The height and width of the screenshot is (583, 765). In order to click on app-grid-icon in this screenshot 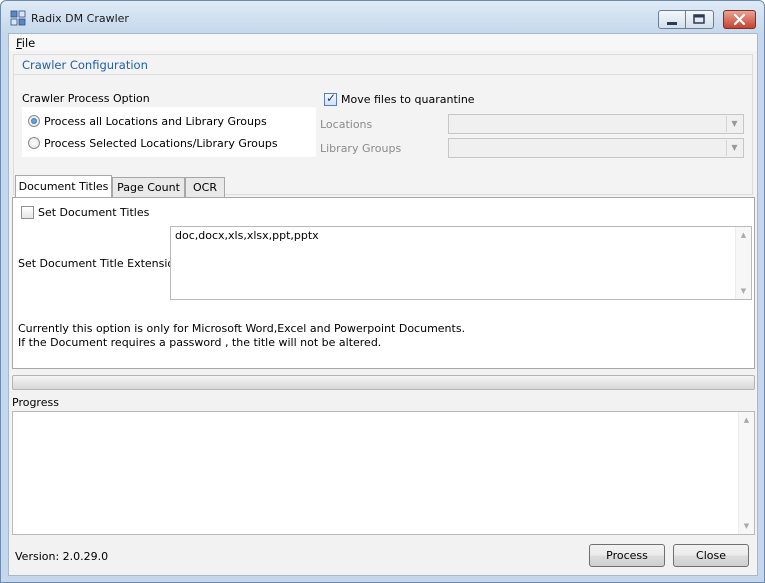, I will do `click(18, 18)`.